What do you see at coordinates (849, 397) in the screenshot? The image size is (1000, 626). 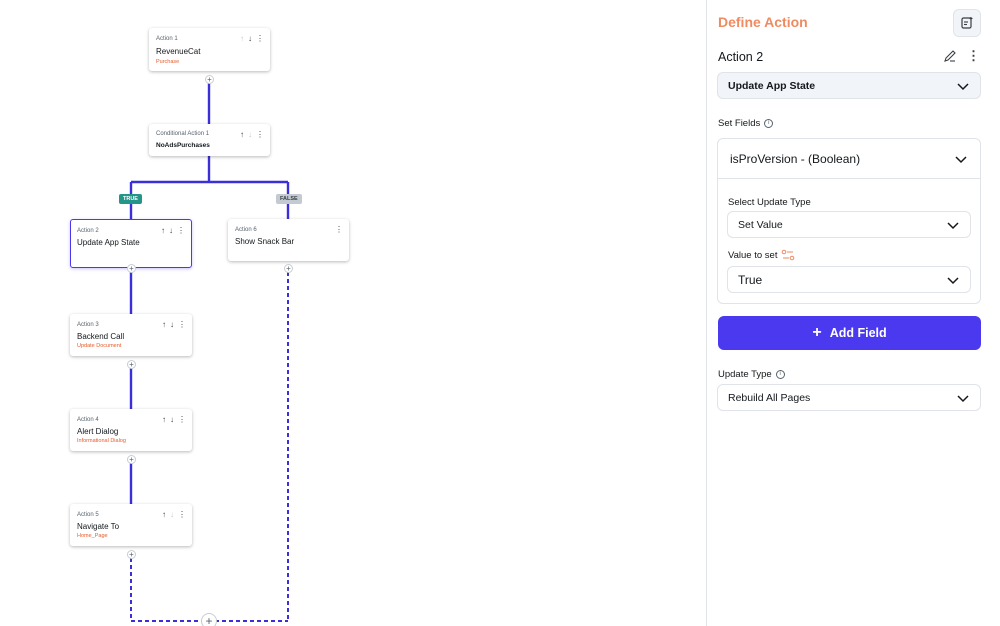 I see `rebuild-select: Rebuild All Pages` at bounding box center [849, 397].